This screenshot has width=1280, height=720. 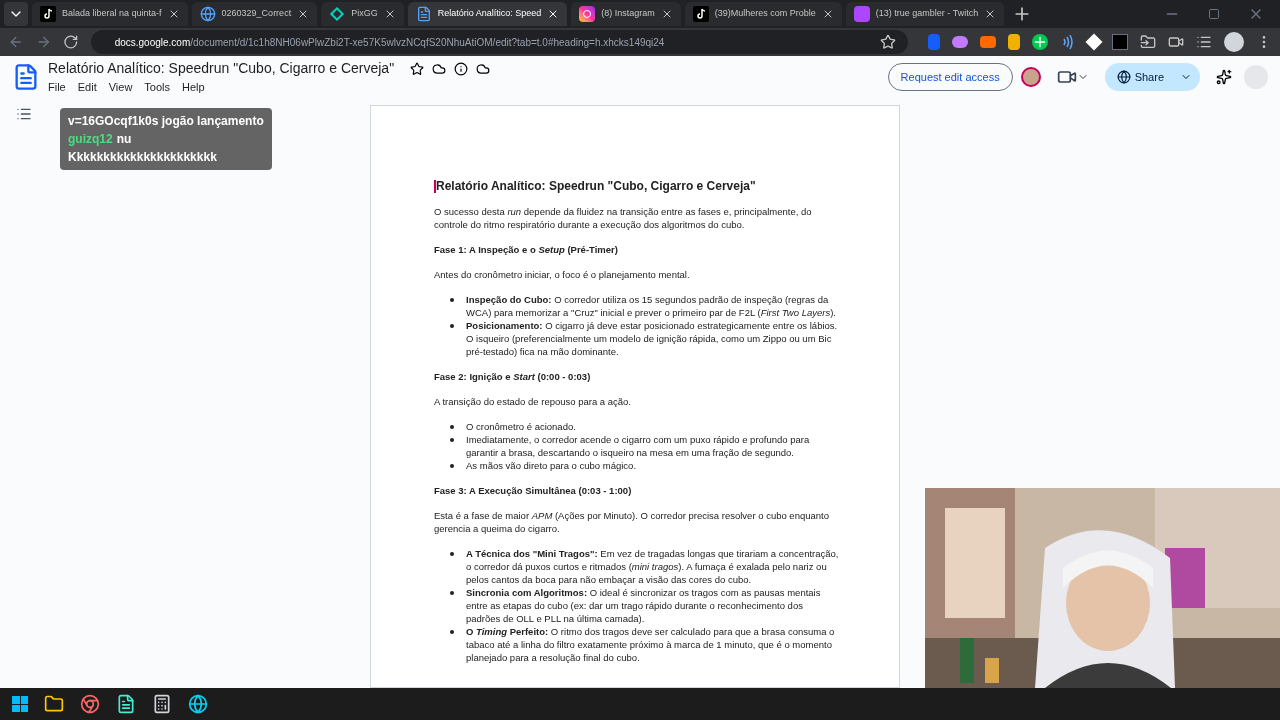 I want to click on tab-title: Relatório Analítico: Speed, so click(x=489, y=14).